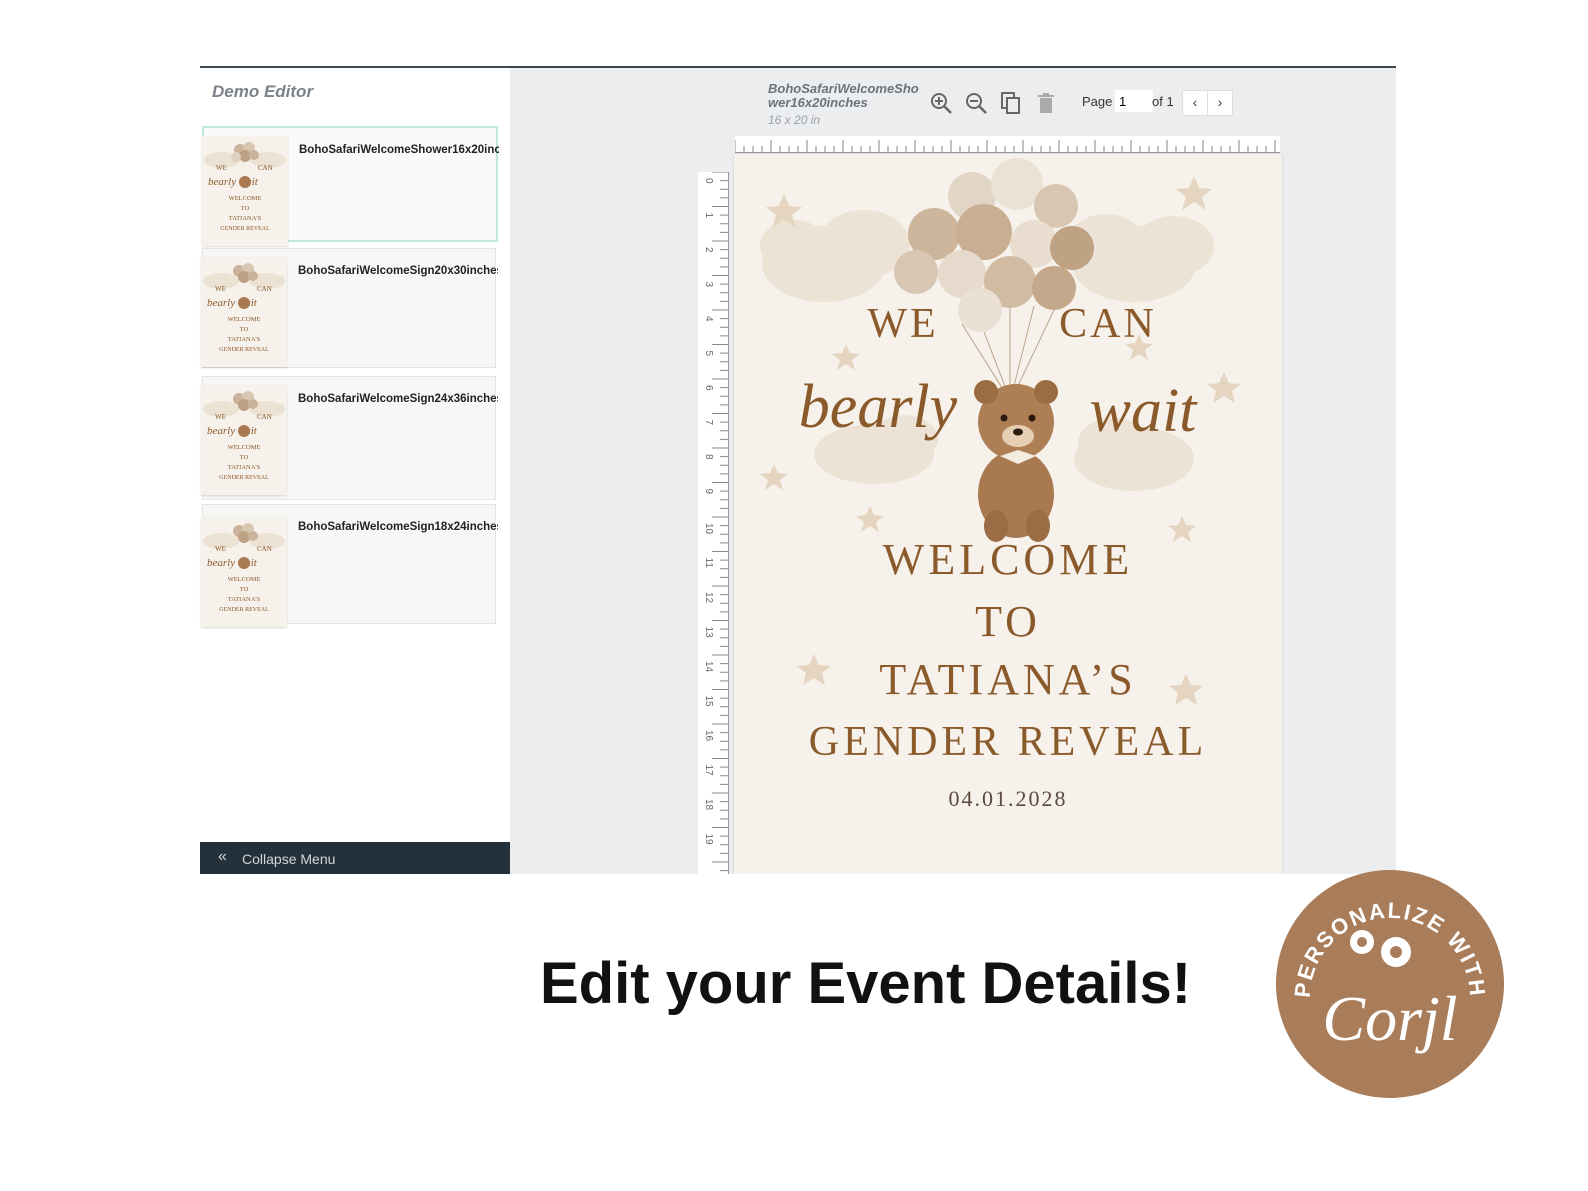 The width and height of the screenshot is (1588, 1191). Describe the element at coordinates (398, 527) in the screenshot. I see `document-name: BohoSafariWelcomeSign18x24inches` at that location.